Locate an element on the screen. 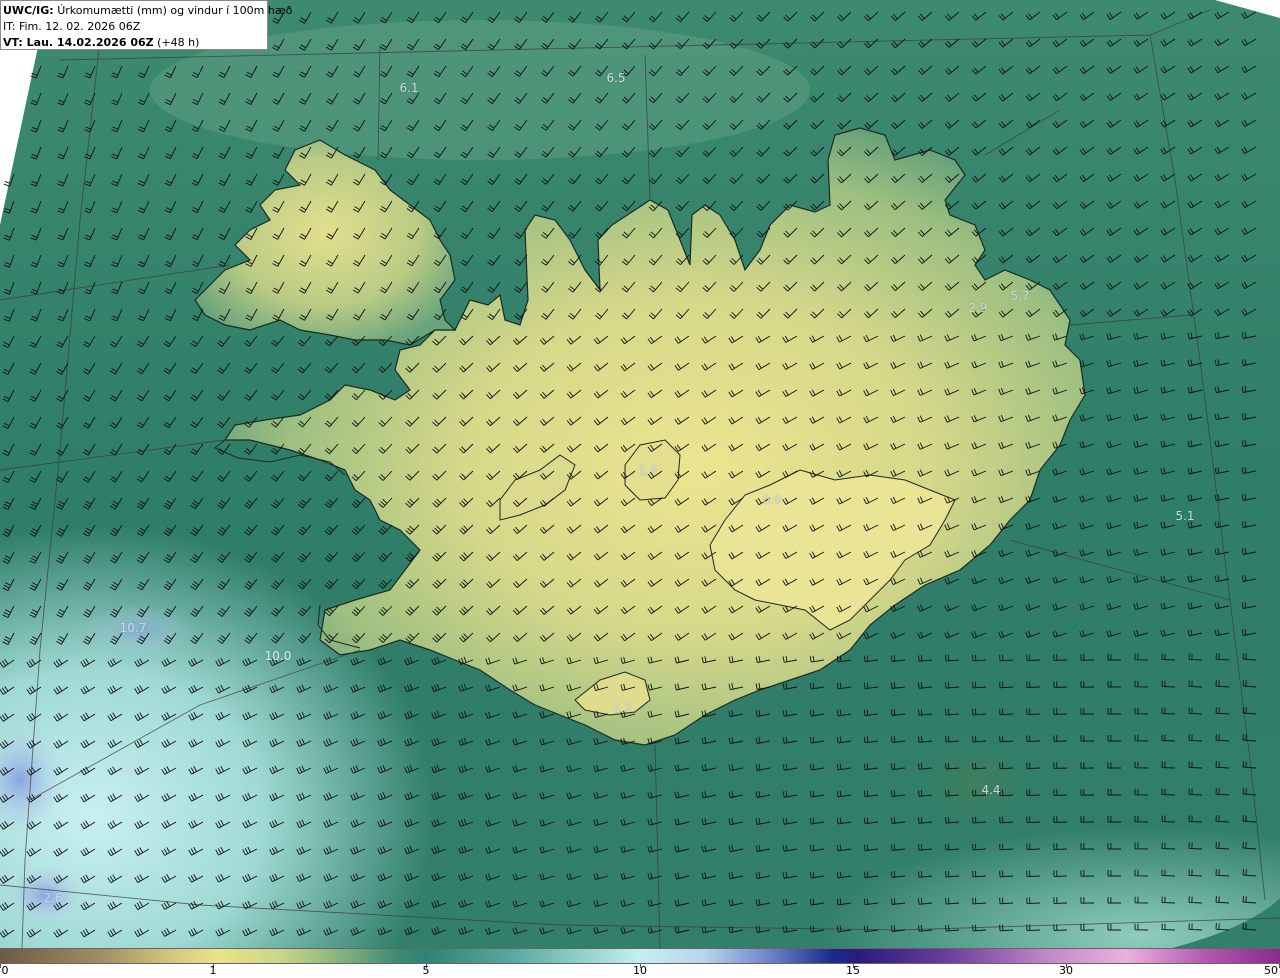  value-label: 2.9 is located at coordinates (978, 308).